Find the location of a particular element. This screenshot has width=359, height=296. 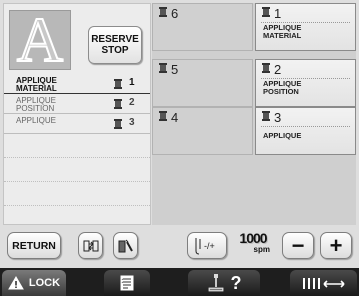

warning-icon is located at coordinates (16, 283).